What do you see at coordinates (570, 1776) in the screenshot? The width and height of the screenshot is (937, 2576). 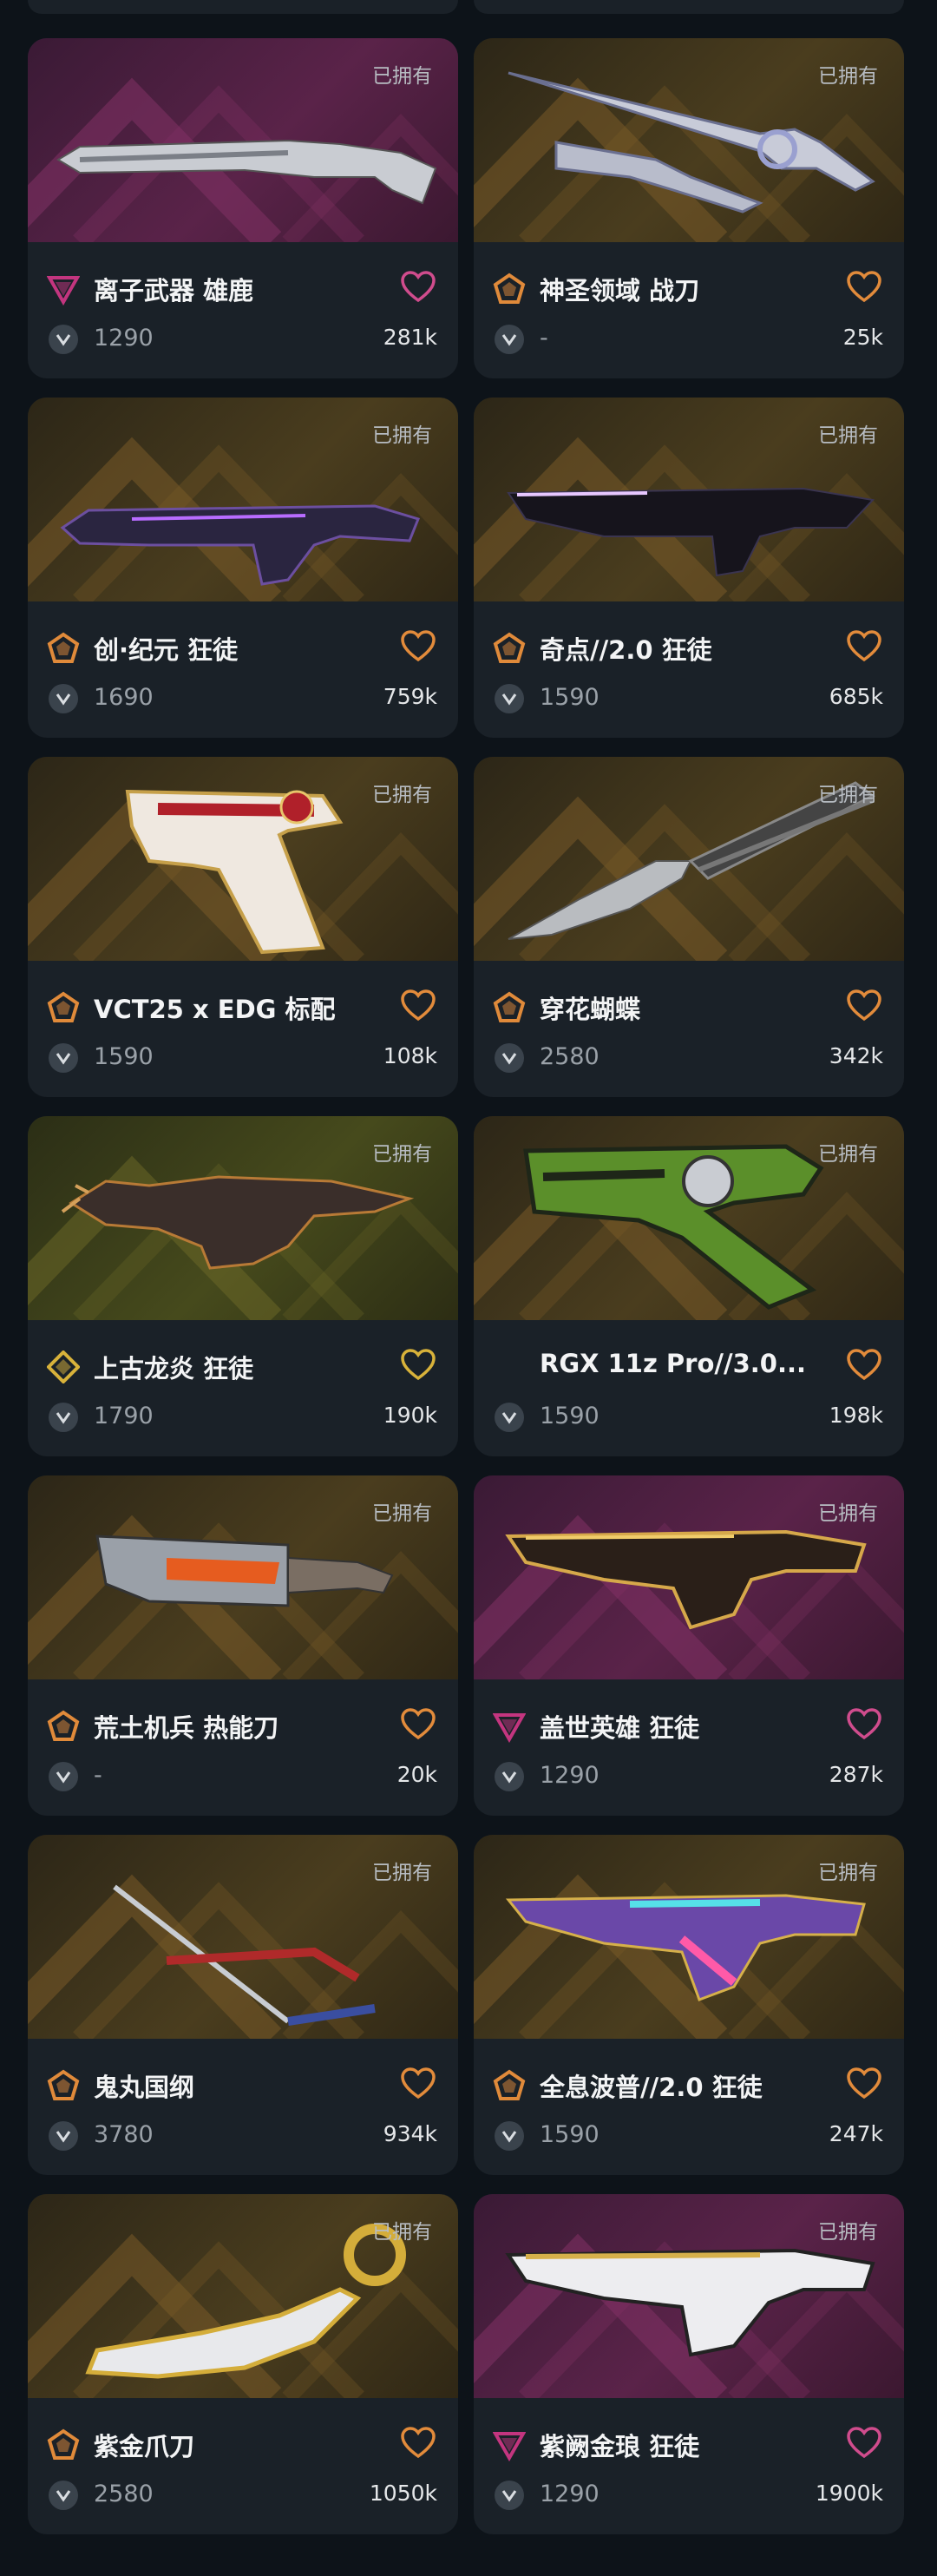 I see `skin-price: 1290` at bounding box center [570, 1776].